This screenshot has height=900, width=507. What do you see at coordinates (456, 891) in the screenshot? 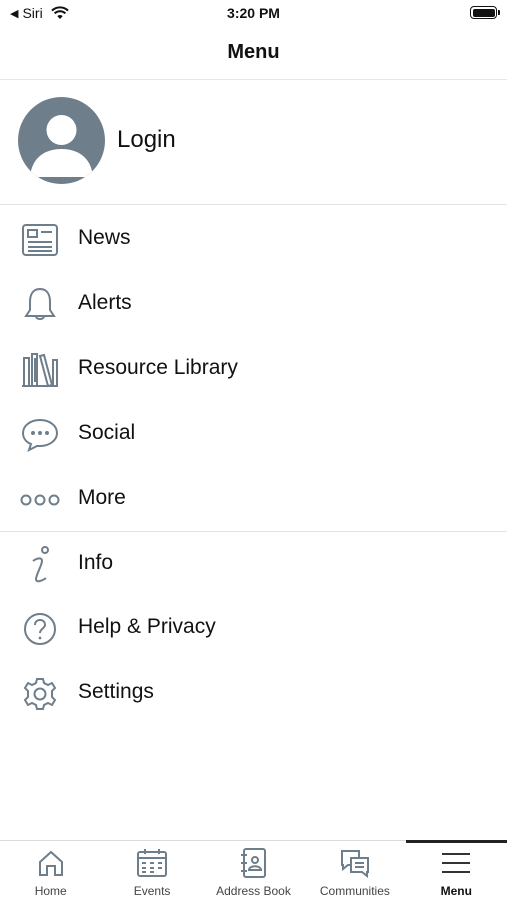
I see `tab-label: Menu` at bounding box center [456, 891].